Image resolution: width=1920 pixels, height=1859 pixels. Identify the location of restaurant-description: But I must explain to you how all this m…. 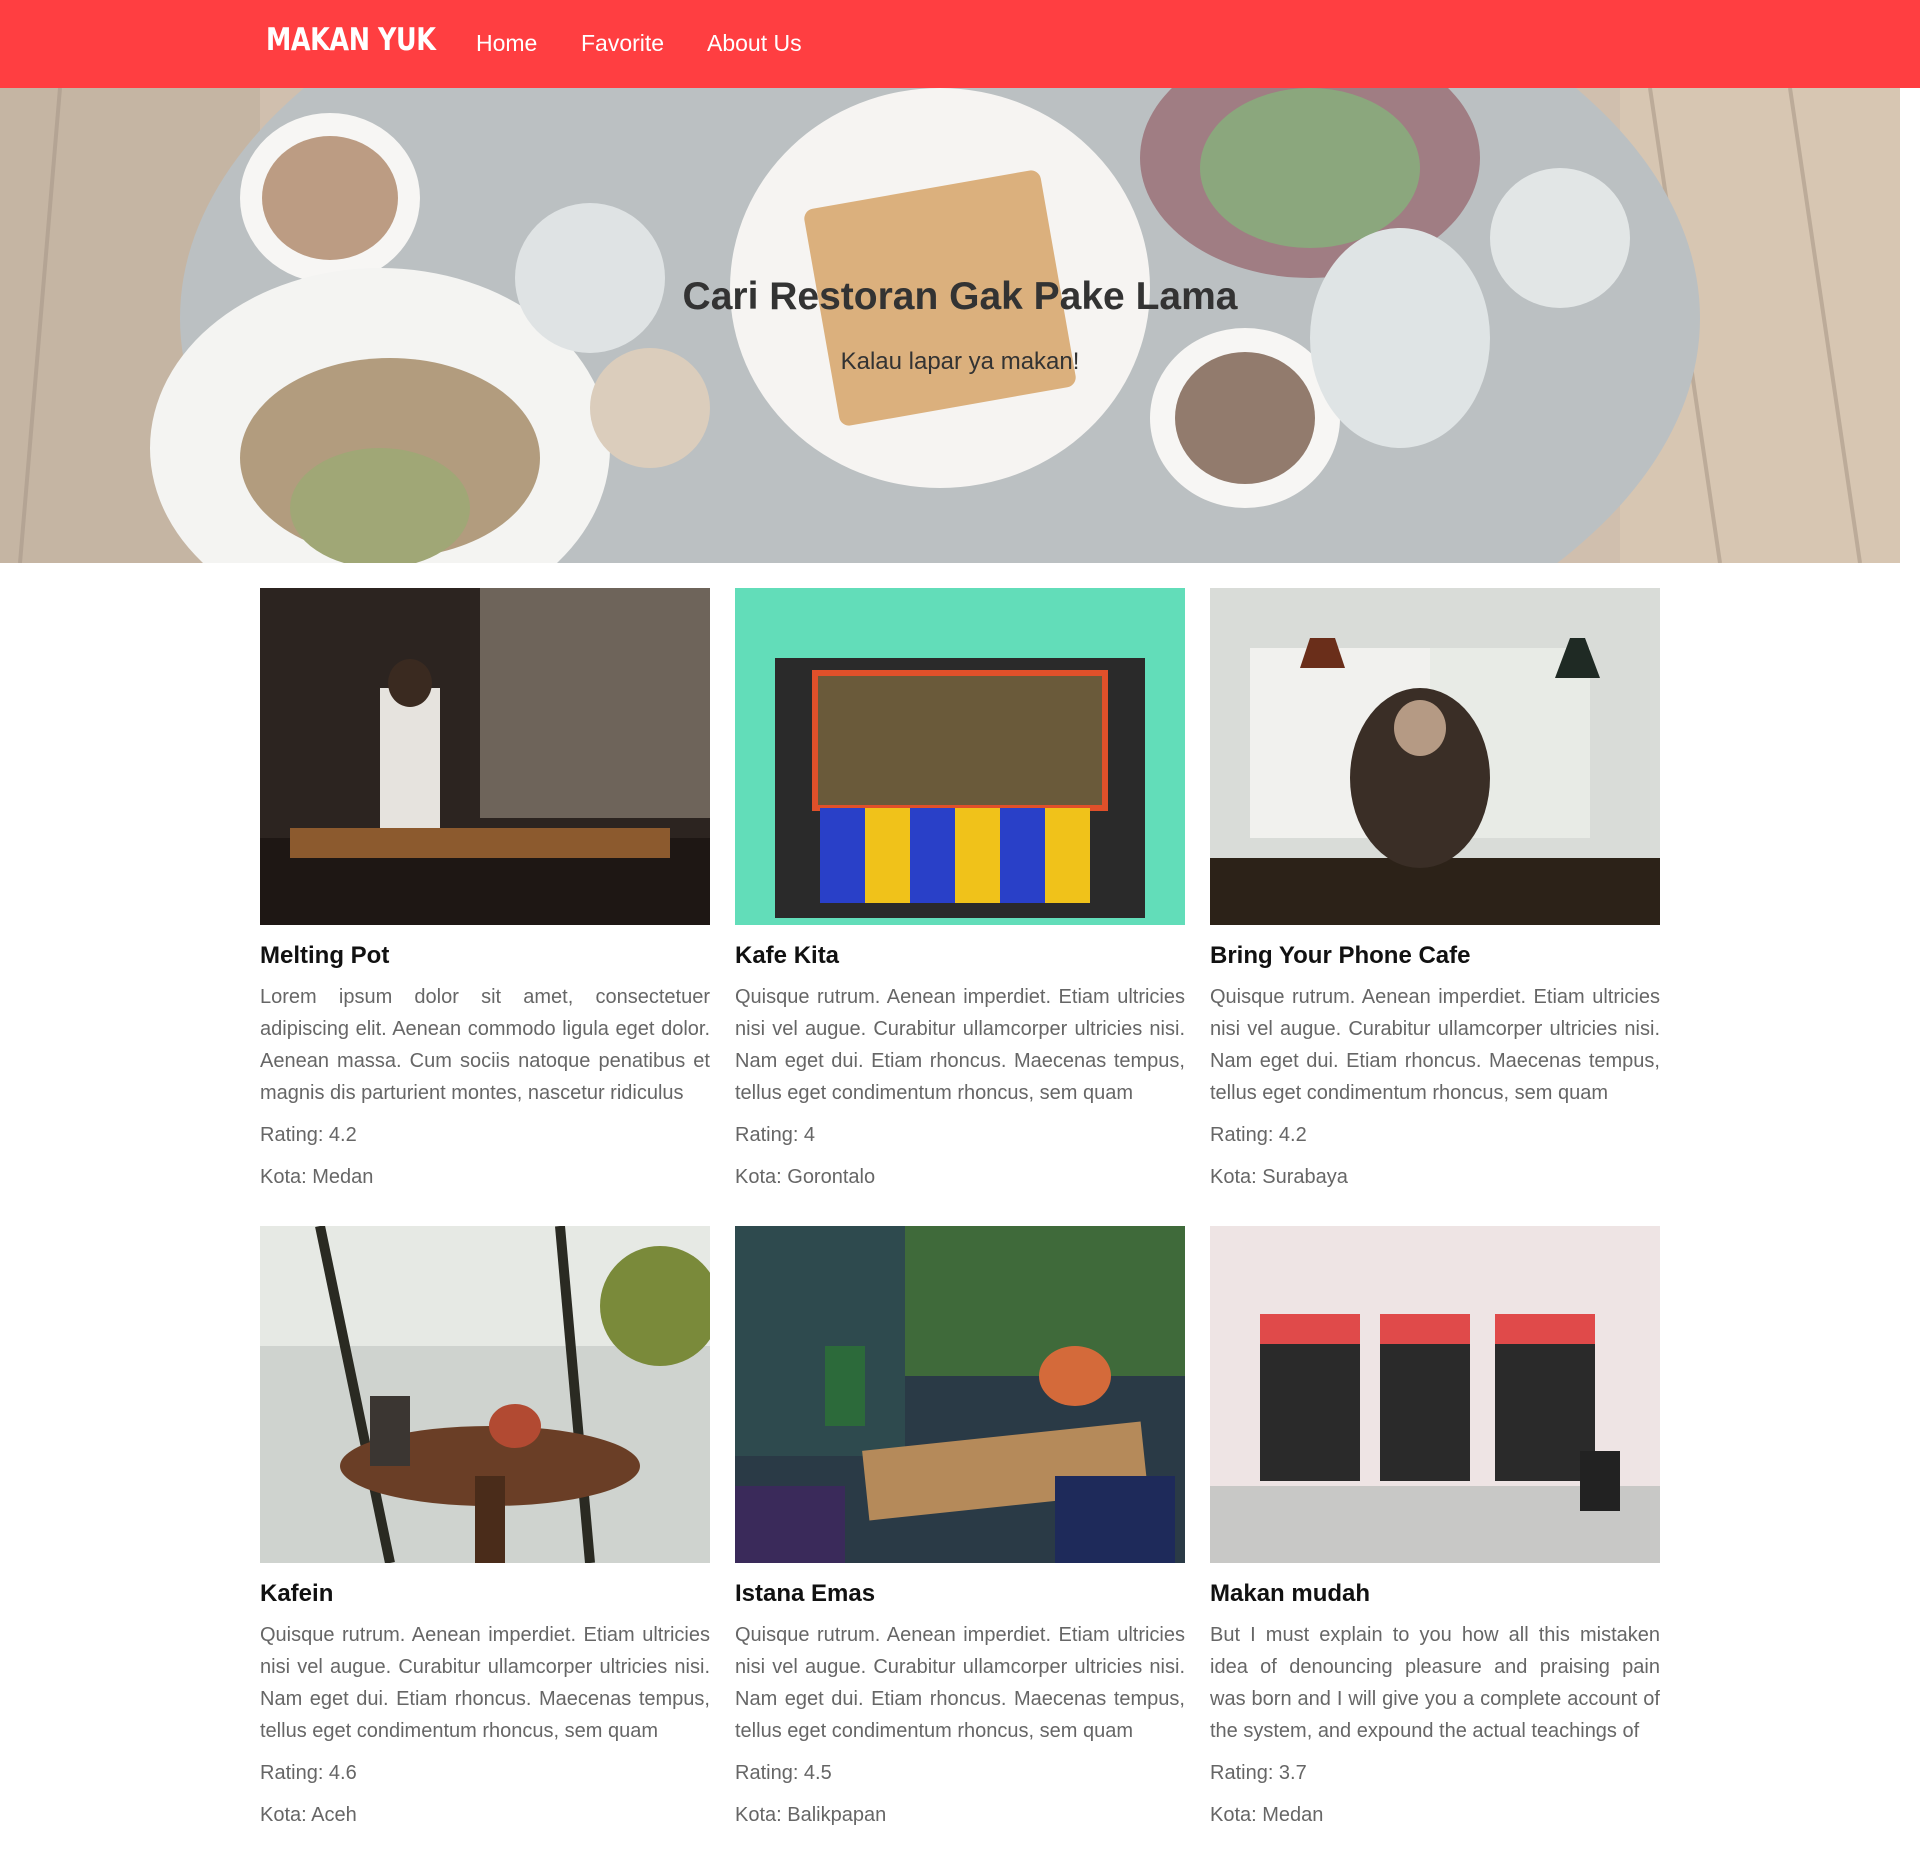
(1435, 1683).